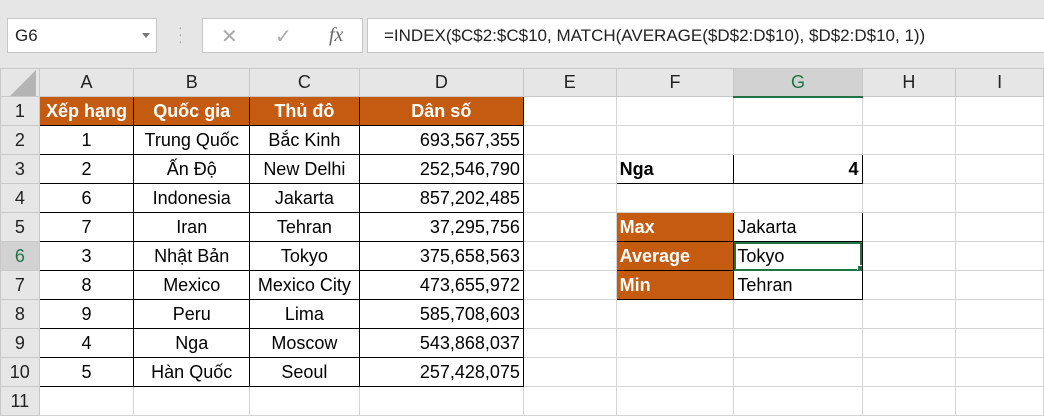 The width and height of the screenshot is (1044, 416). Describe the element at coordinates (909, 198) in the screenshot. I see `cell-H4` at that location.